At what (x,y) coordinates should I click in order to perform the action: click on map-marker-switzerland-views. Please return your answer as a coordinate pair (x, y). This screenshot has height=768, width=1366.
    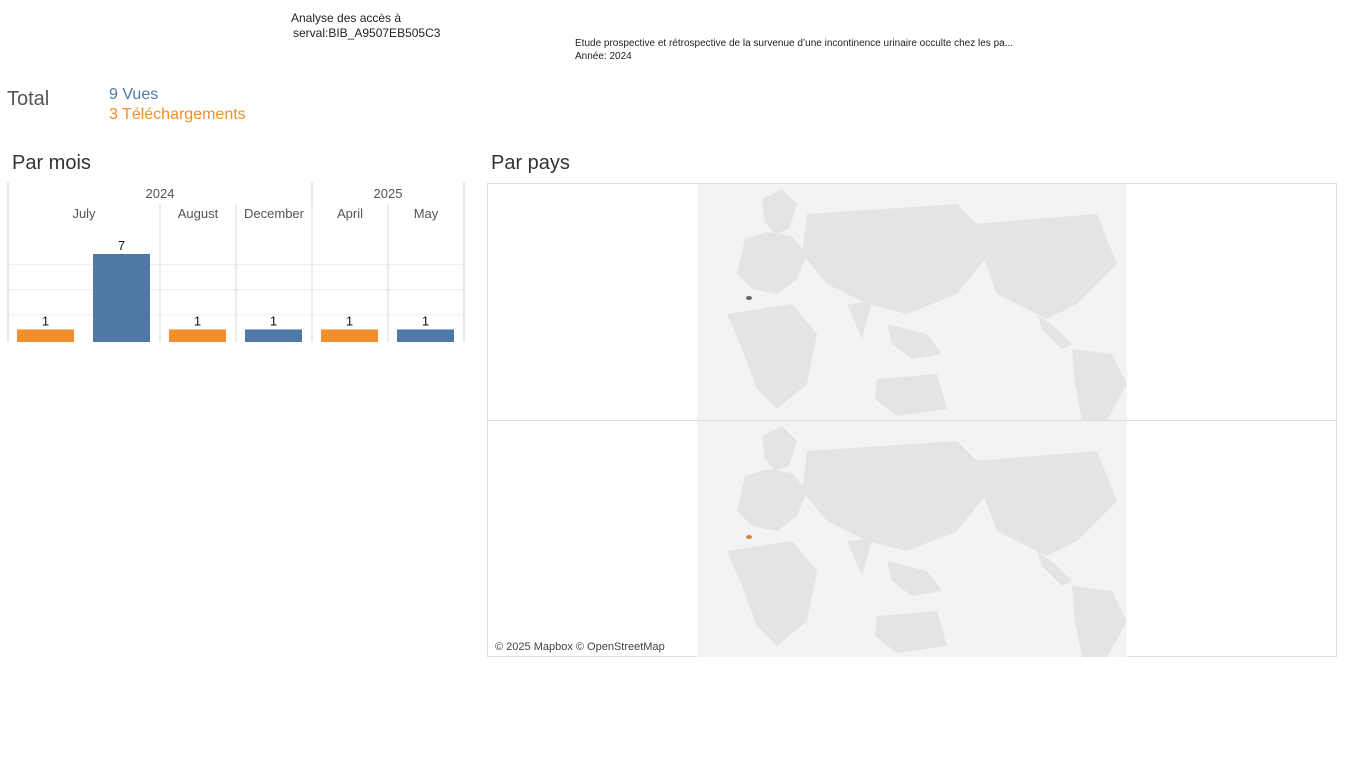
    Looking at the image, I should click on (749, 298).